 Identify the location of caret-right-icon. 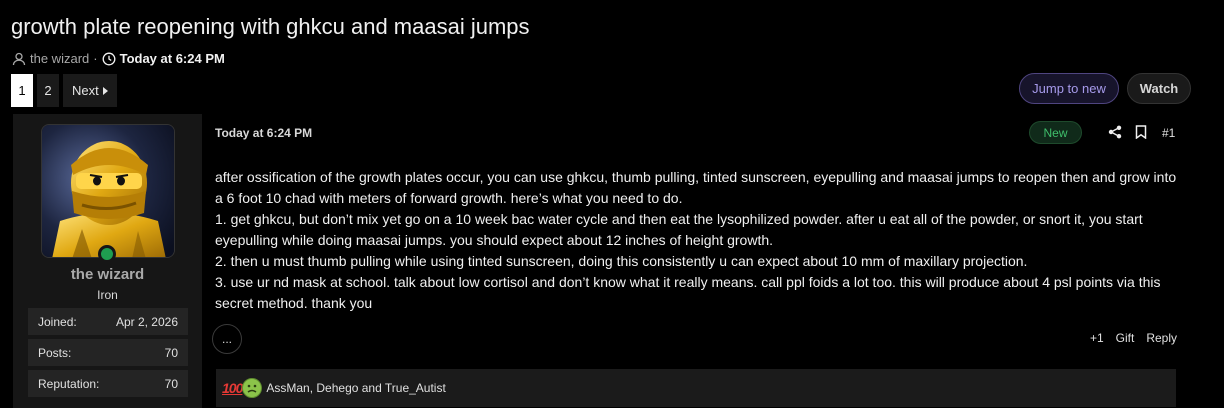
(105, 90).